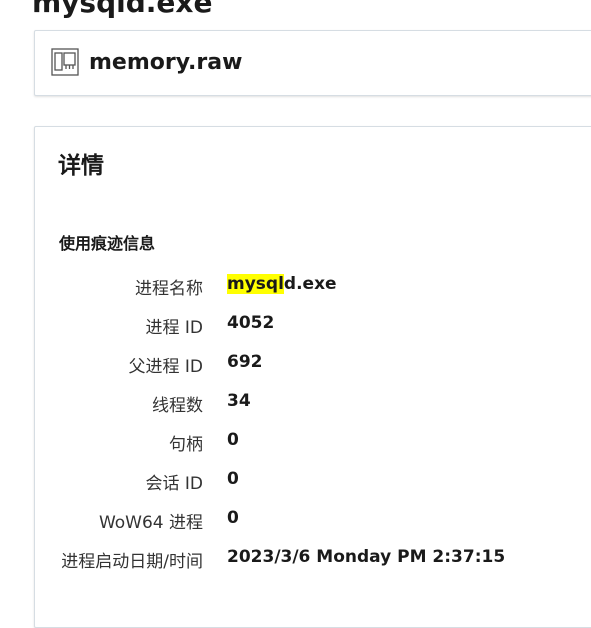 The height and width of the screenshot is (628, 591). Describe the element at coordinates (313, 325) in the screenshot. I see `detail-row-process-id: 进程 ID 4052` at that location.